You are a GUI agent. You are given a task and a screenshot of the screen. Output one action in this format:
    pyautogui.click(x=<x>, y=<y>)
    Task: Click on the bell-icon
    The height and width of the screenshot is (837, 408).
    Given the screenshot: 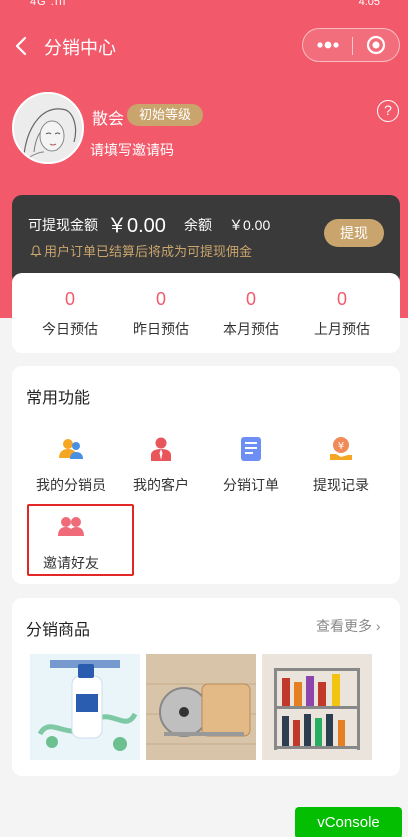 What is the action you would take?
    pyautogui.click(x=36, y=251)
    